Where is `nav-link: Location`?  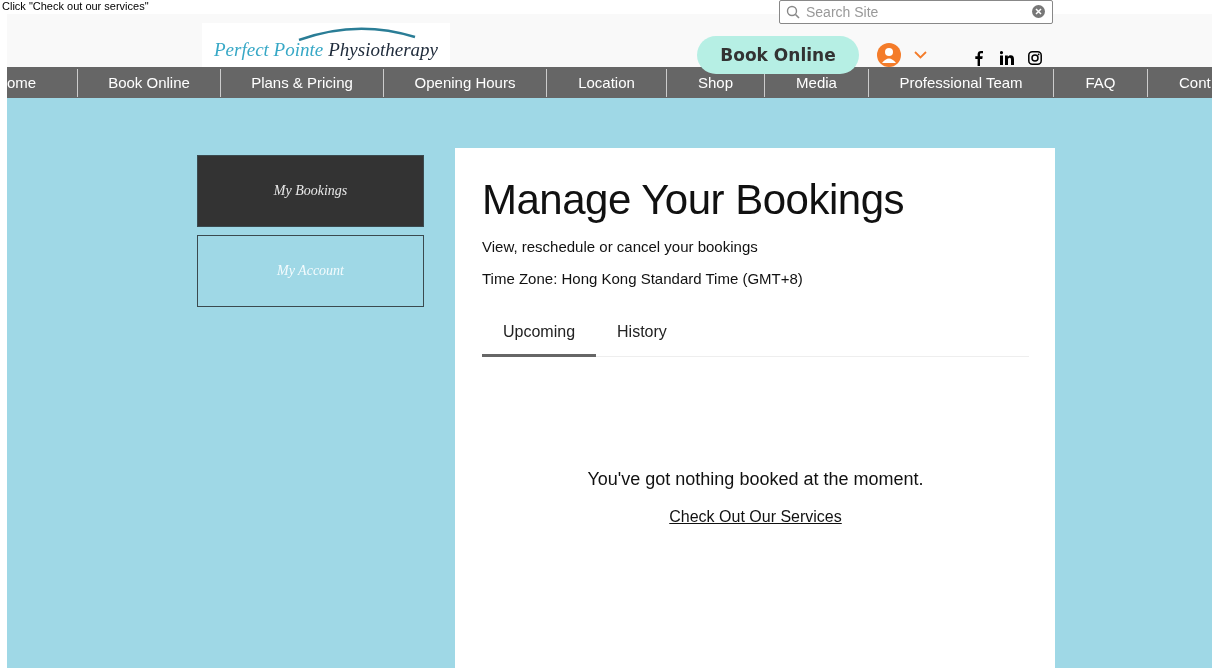 nav-link: Location is located at coordinates (606, 82).